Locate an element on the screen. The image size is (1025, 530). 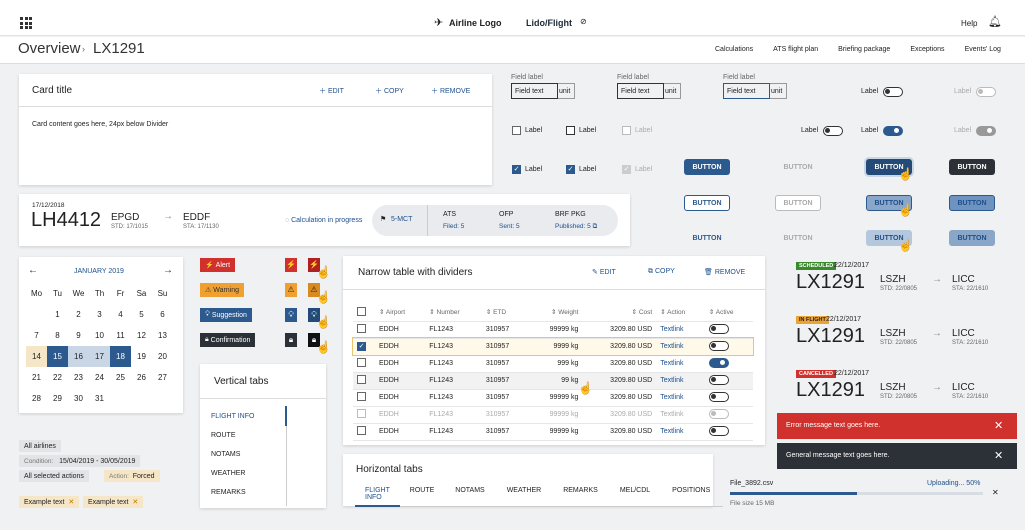
bell-icon: 🔔︎ is located at coordinates (995, 21).